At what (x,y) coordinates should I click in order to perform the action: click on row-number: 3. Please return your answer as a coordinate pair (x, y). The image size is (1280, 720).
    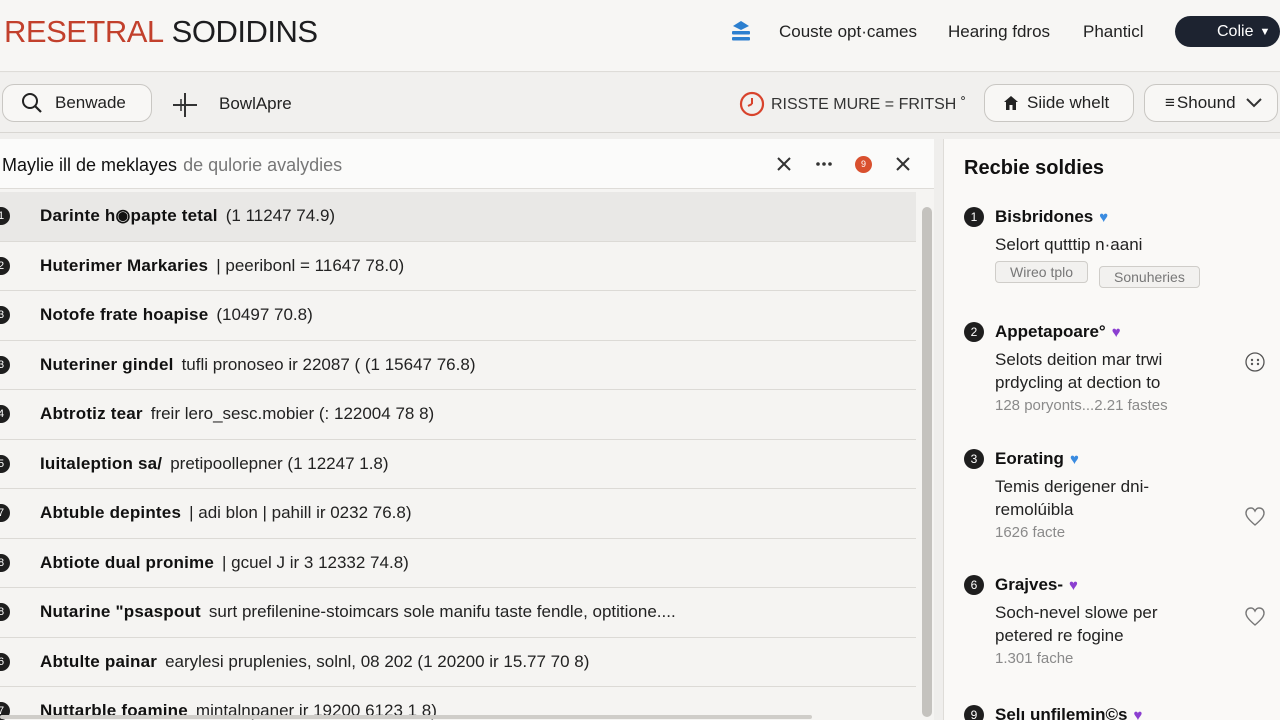
    Looking at the image, I should click on (5, 364).